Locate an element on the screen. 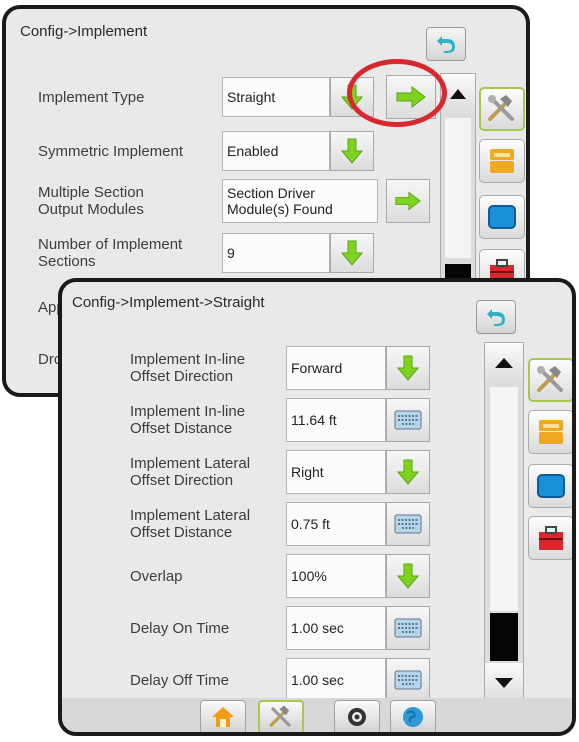  implement-type-value: Straight is located at coordinates (276, 97).